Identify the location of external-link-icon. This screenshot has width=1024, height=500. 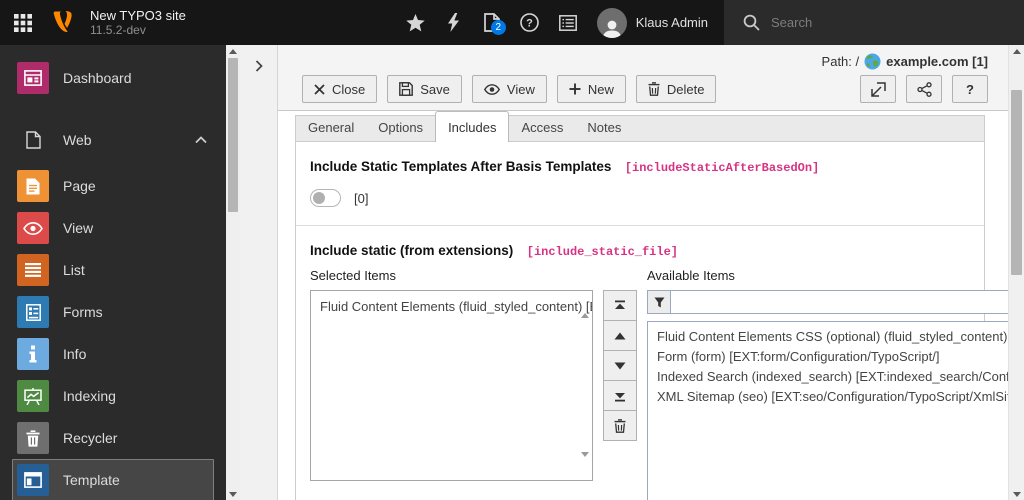
(878, 89).